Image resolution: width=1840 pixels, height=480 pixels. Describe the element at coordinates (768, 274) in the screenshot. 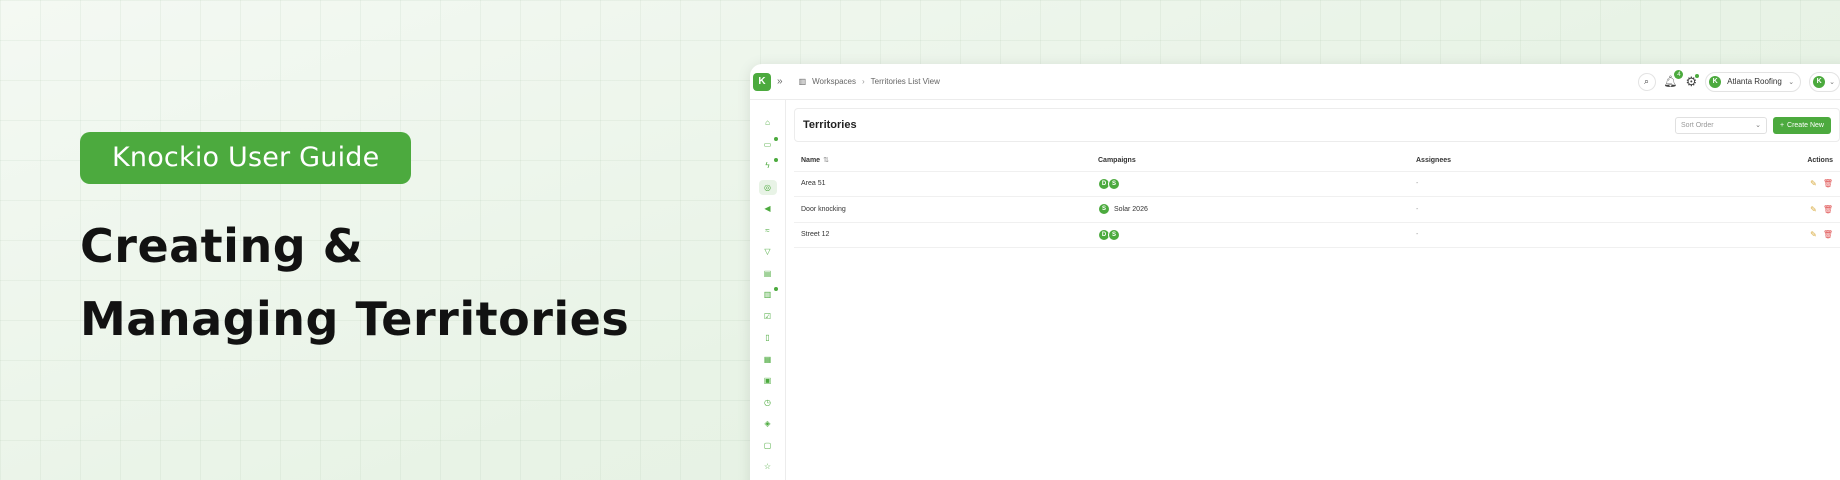

I see `sidebar-item-inbox: ▤` at that location.